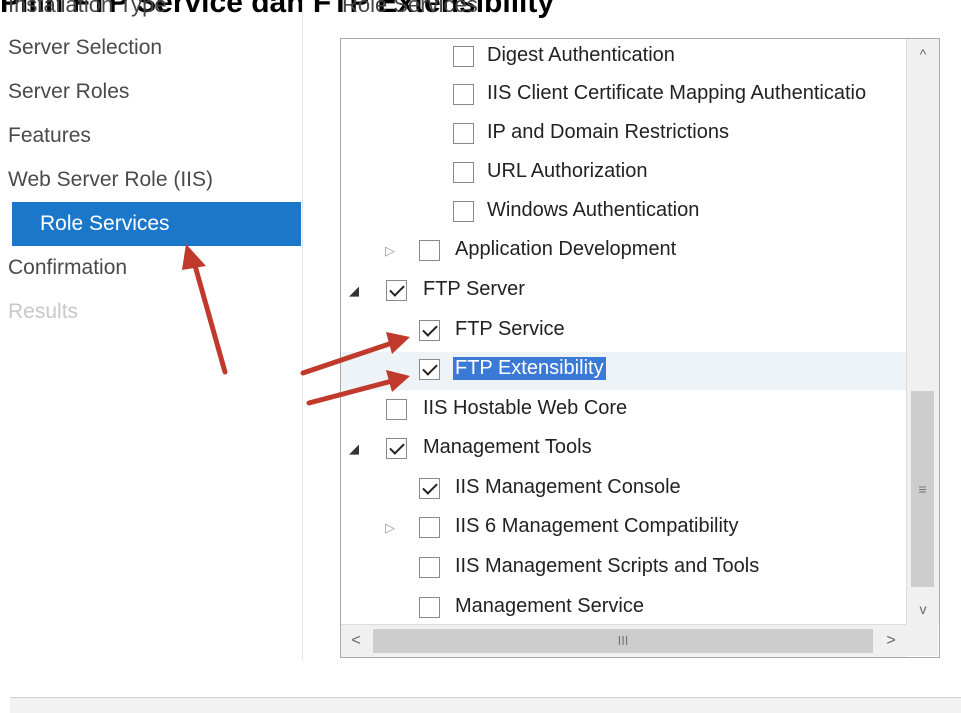 Image resolution: width=961 pixels, height=713 pixels. I want to click on tree-item-label: Management Tools, so click(507, 447).